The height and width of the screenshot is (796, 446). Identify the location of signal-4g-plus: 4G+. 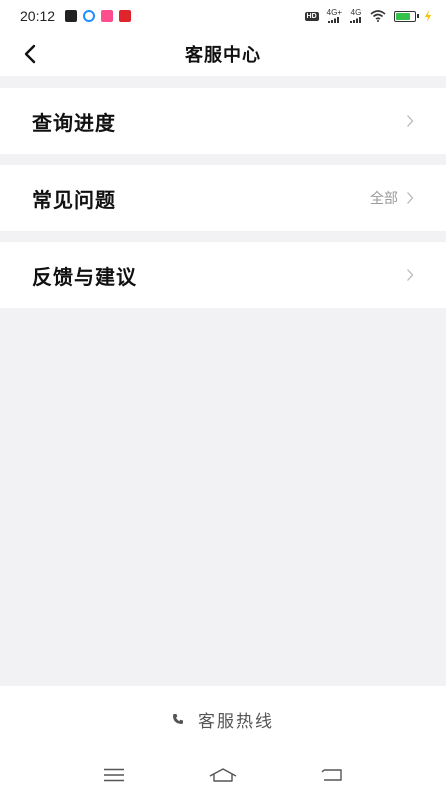
(334, 16).